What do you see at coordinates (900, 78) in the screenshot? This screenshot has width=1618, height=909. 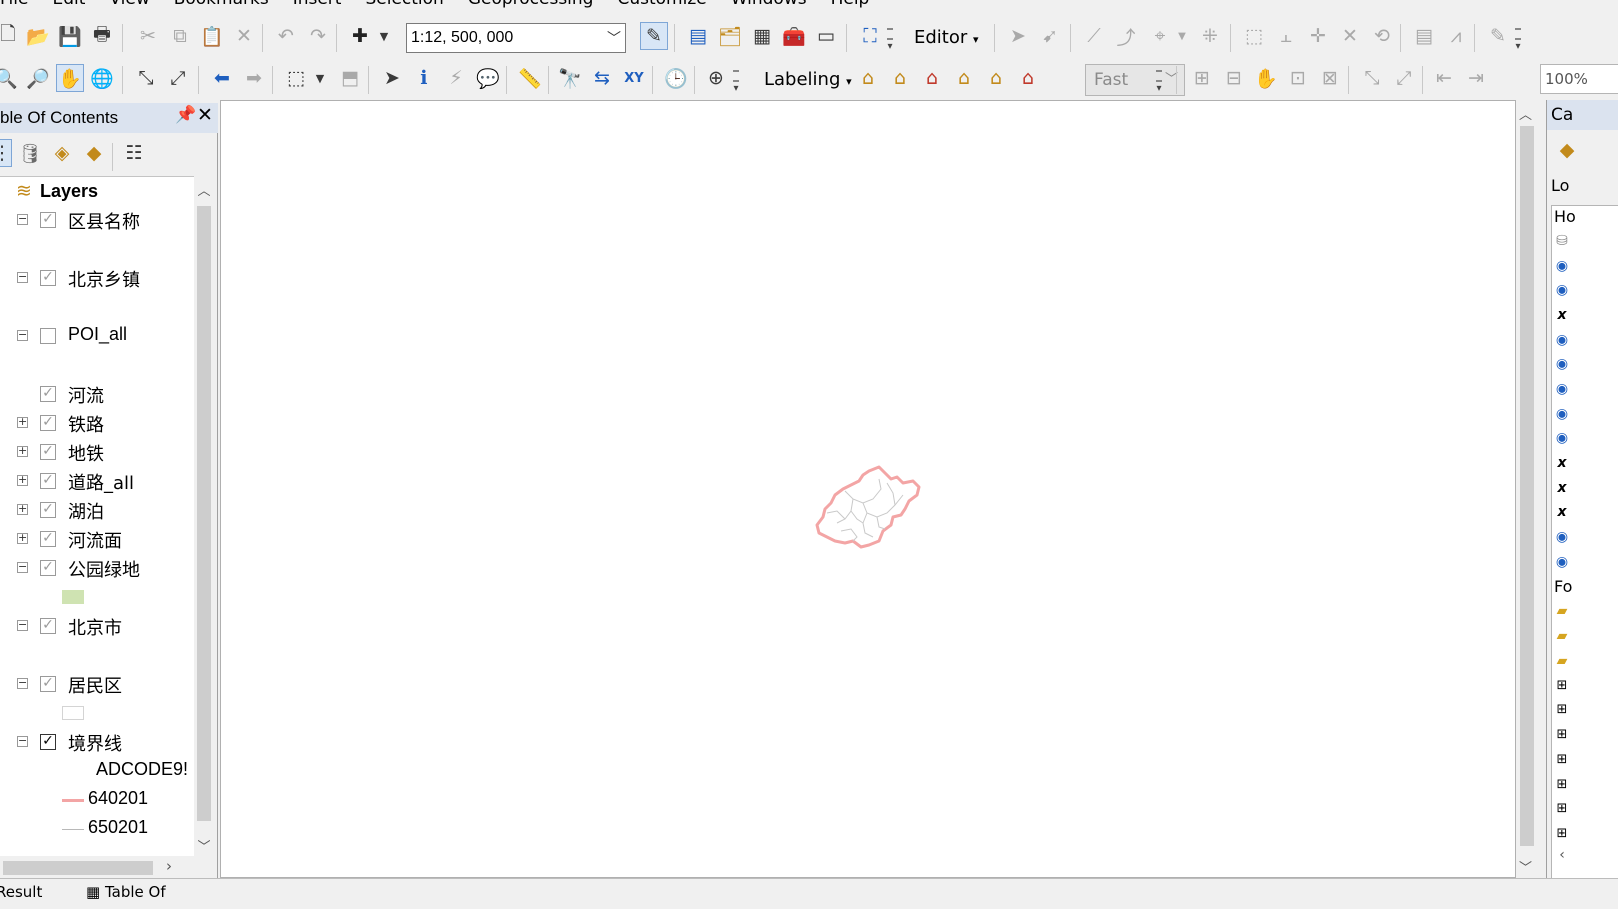 I see `label-priority-icon: ⌂` at bounding box center [900, 78].